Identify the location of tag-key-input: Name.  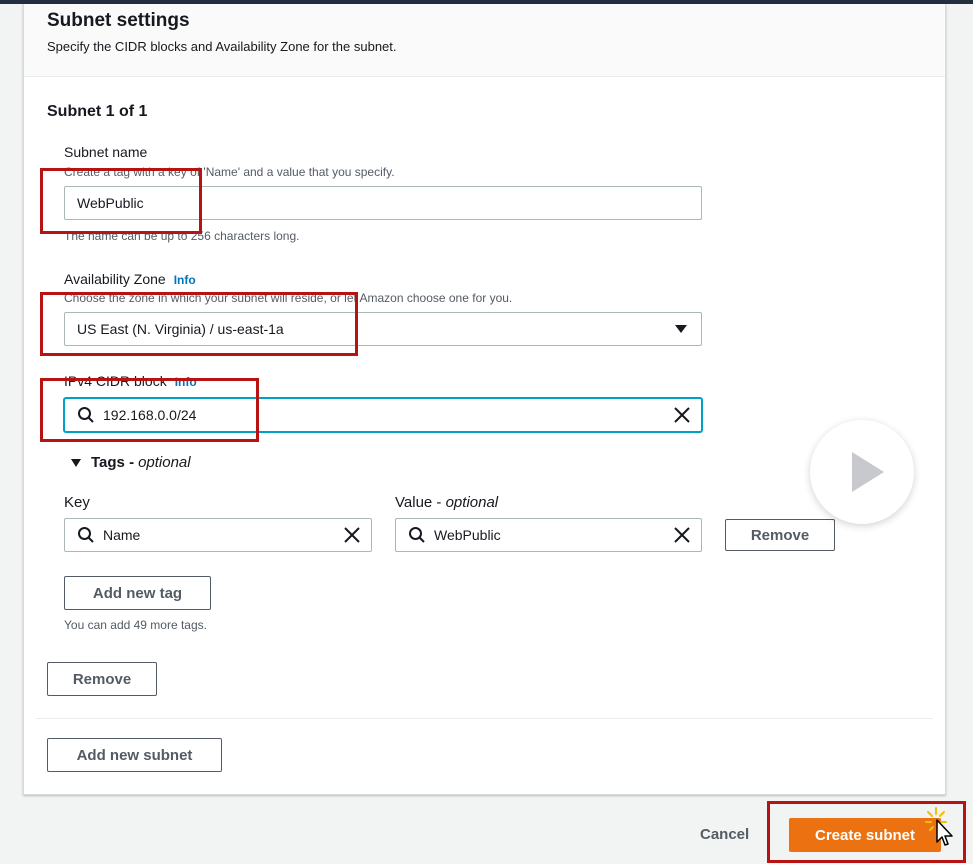
(218, 535).